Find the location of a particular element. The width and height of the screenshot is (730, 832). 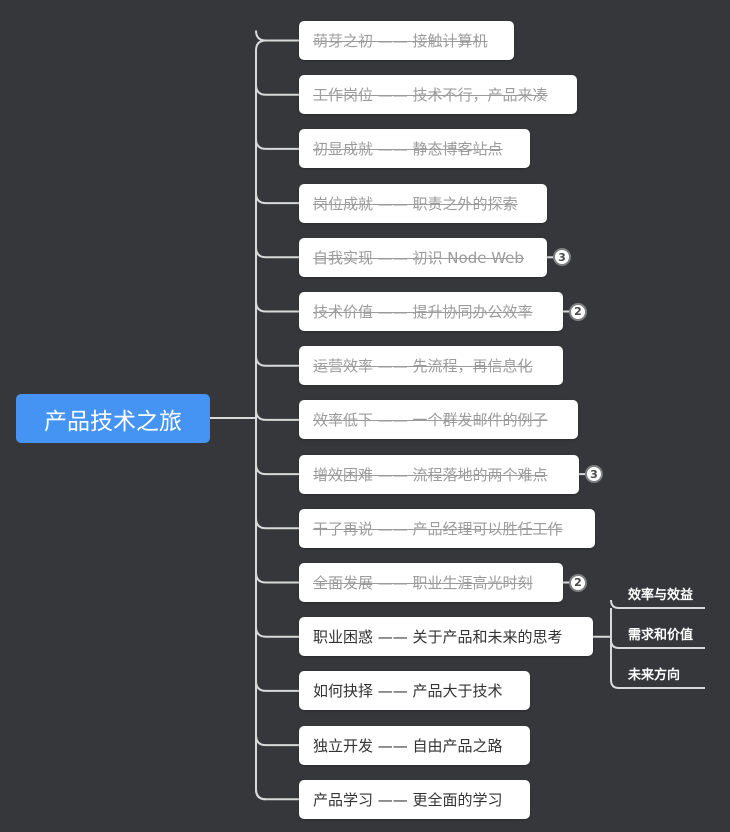

branch-node: 工作岗位 —— 技术不行，产品来凑 is located at coordinates (438, 95).